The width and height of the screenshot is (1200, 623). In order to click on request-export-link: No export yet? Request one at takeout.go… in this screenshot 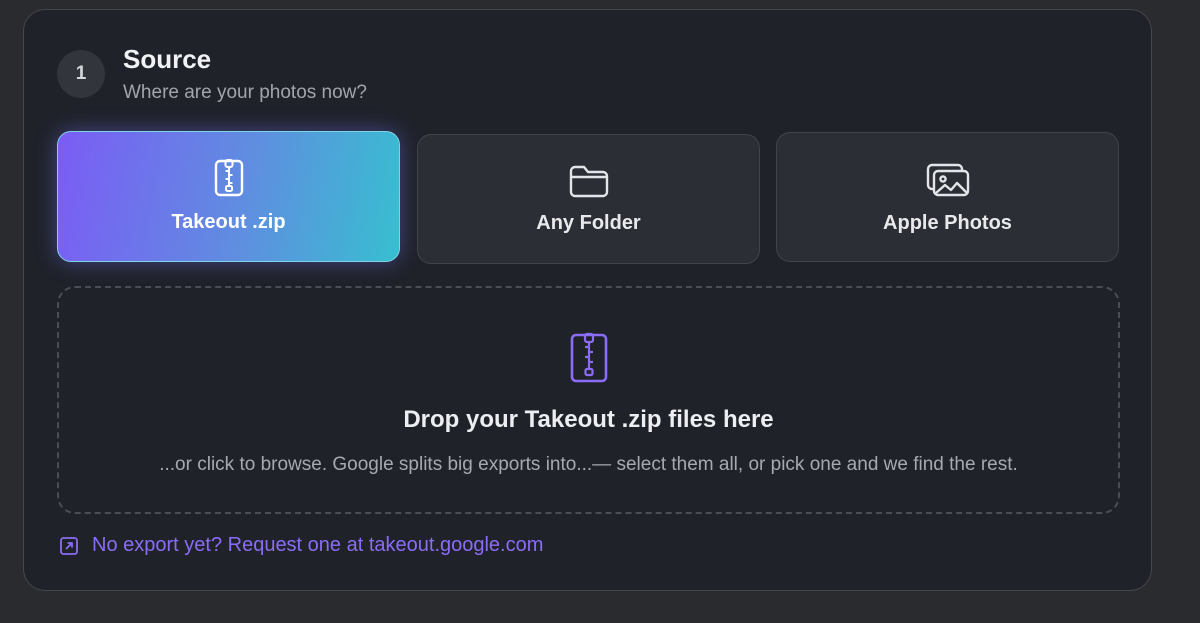, I will do `click(301, 545)`.